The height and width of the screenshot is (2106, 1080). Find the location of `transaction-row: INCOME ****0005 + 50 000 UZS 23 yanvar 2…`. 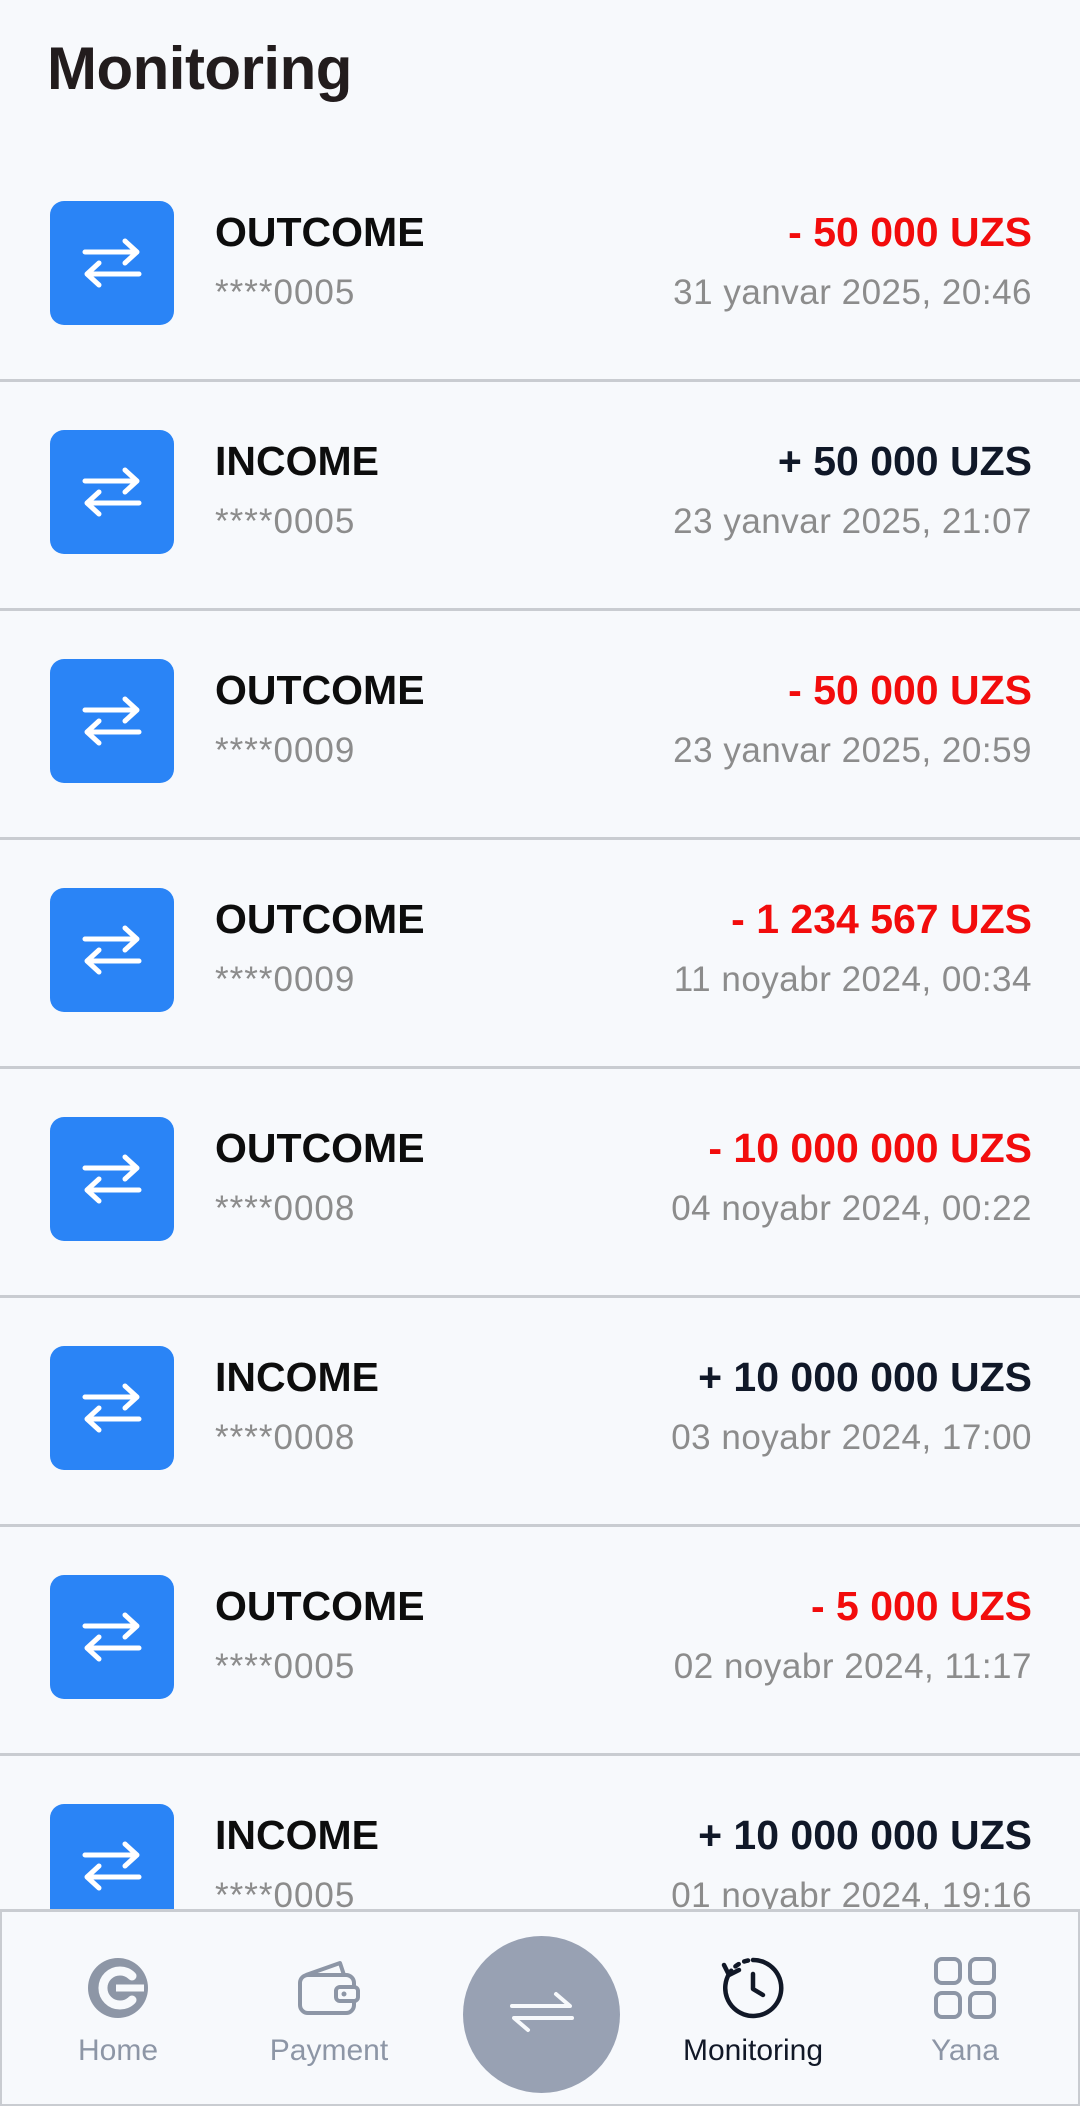

transaction-row: INCOME ****0005 + 50 000 UZS 23 yanvar 2… is located at coordinates (540, 496).